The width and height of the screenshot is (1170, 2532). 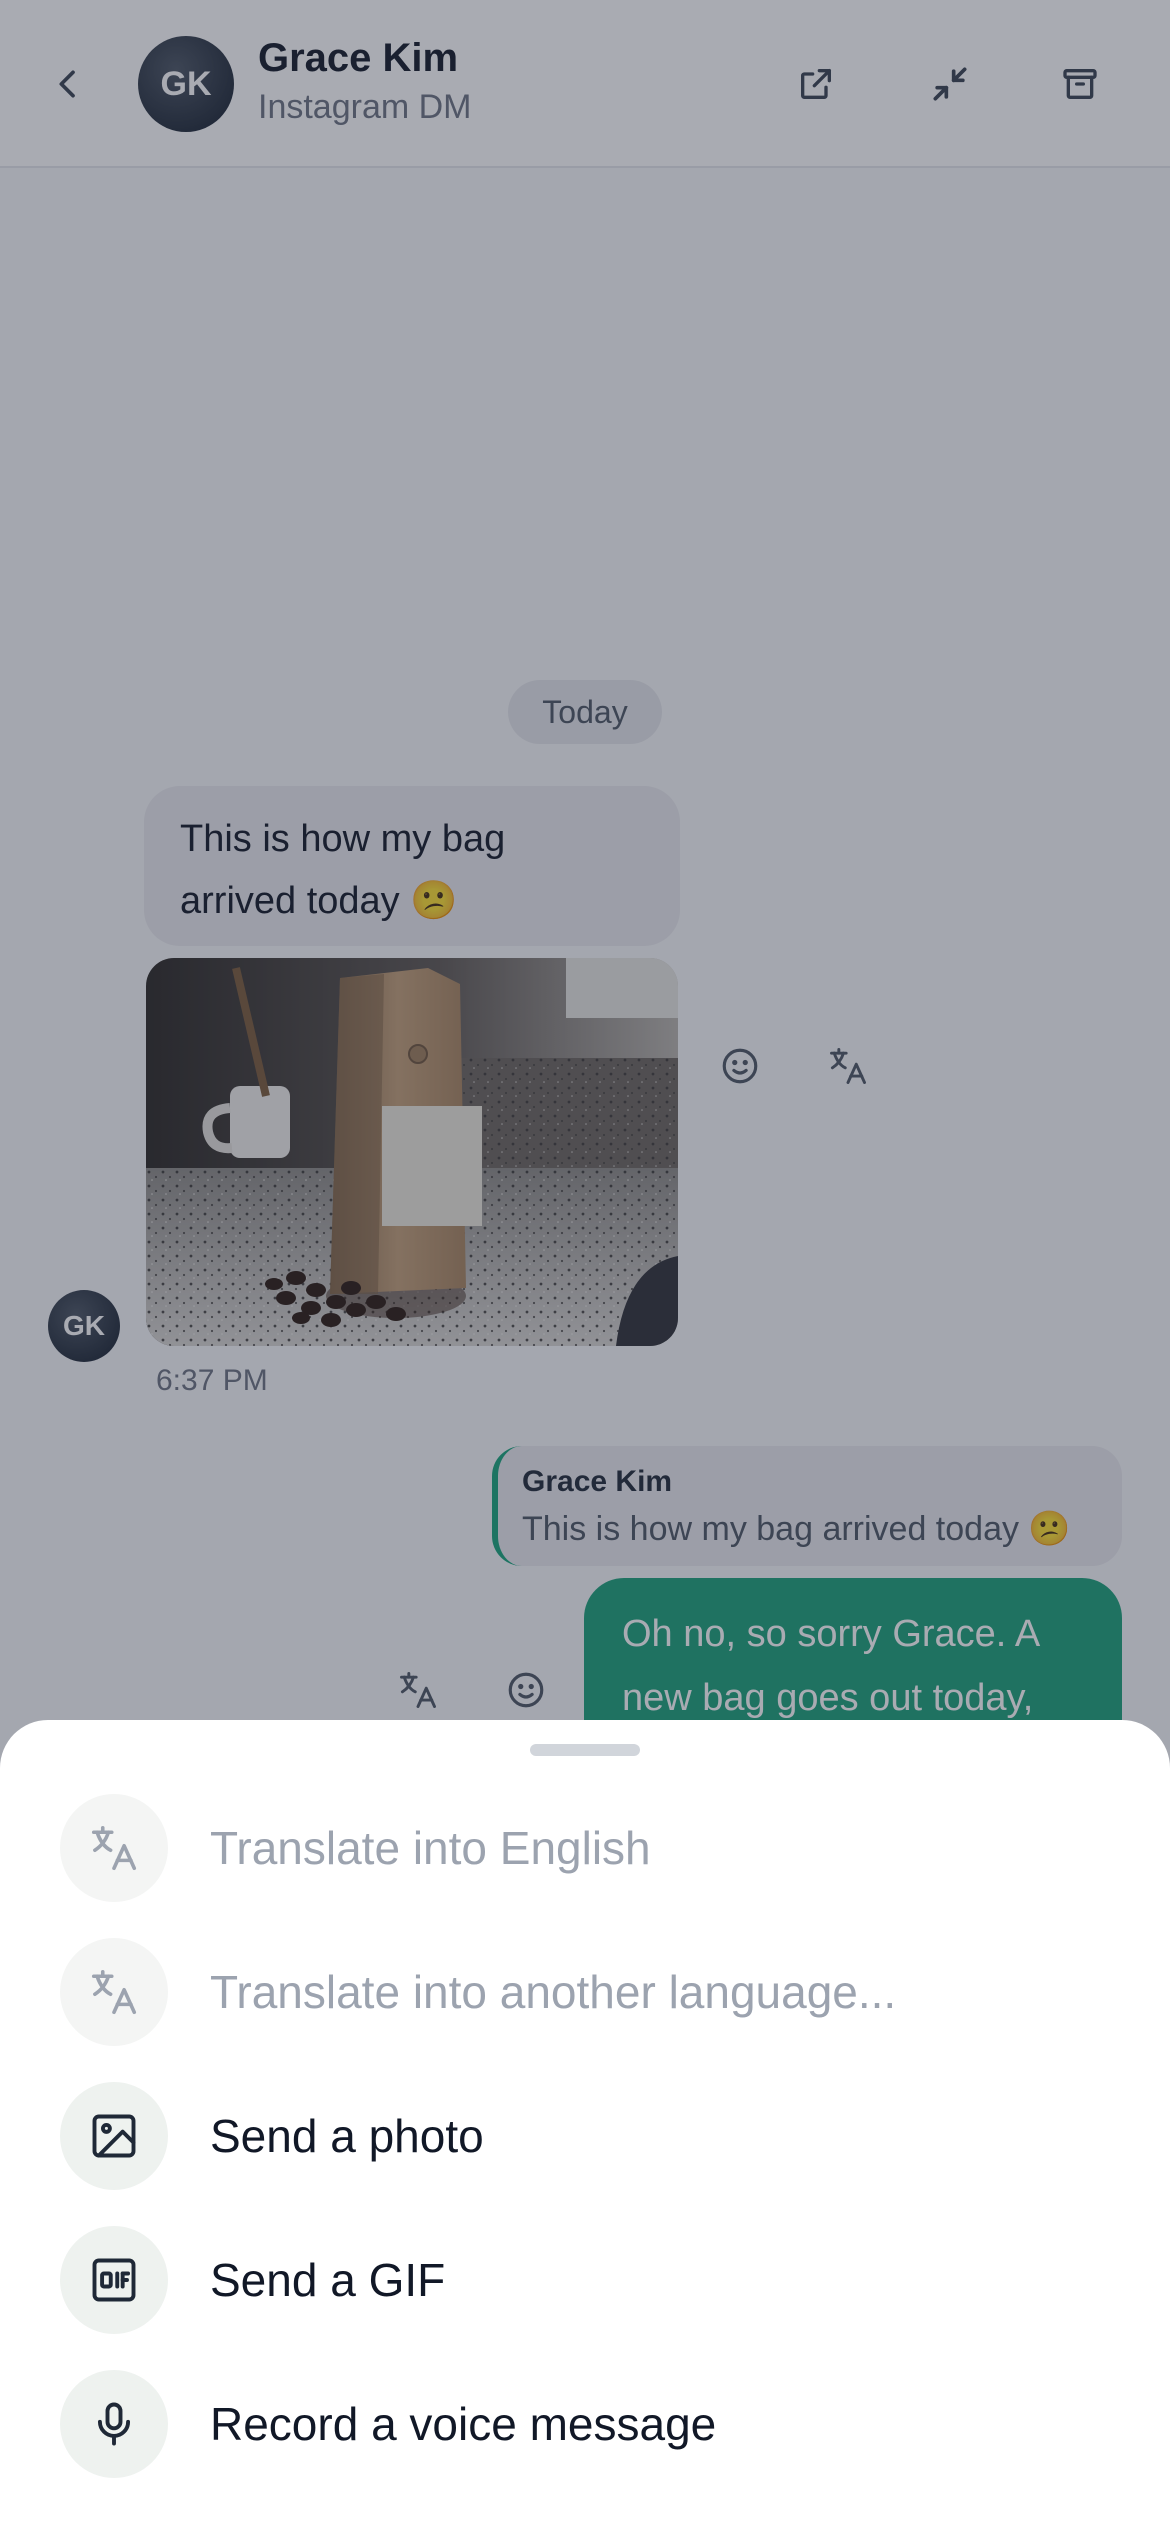 What do you see at coordinates (347, 2136) in the screenshot?
I see `option-label: Send a photo` at bounding box center [347, 2136].